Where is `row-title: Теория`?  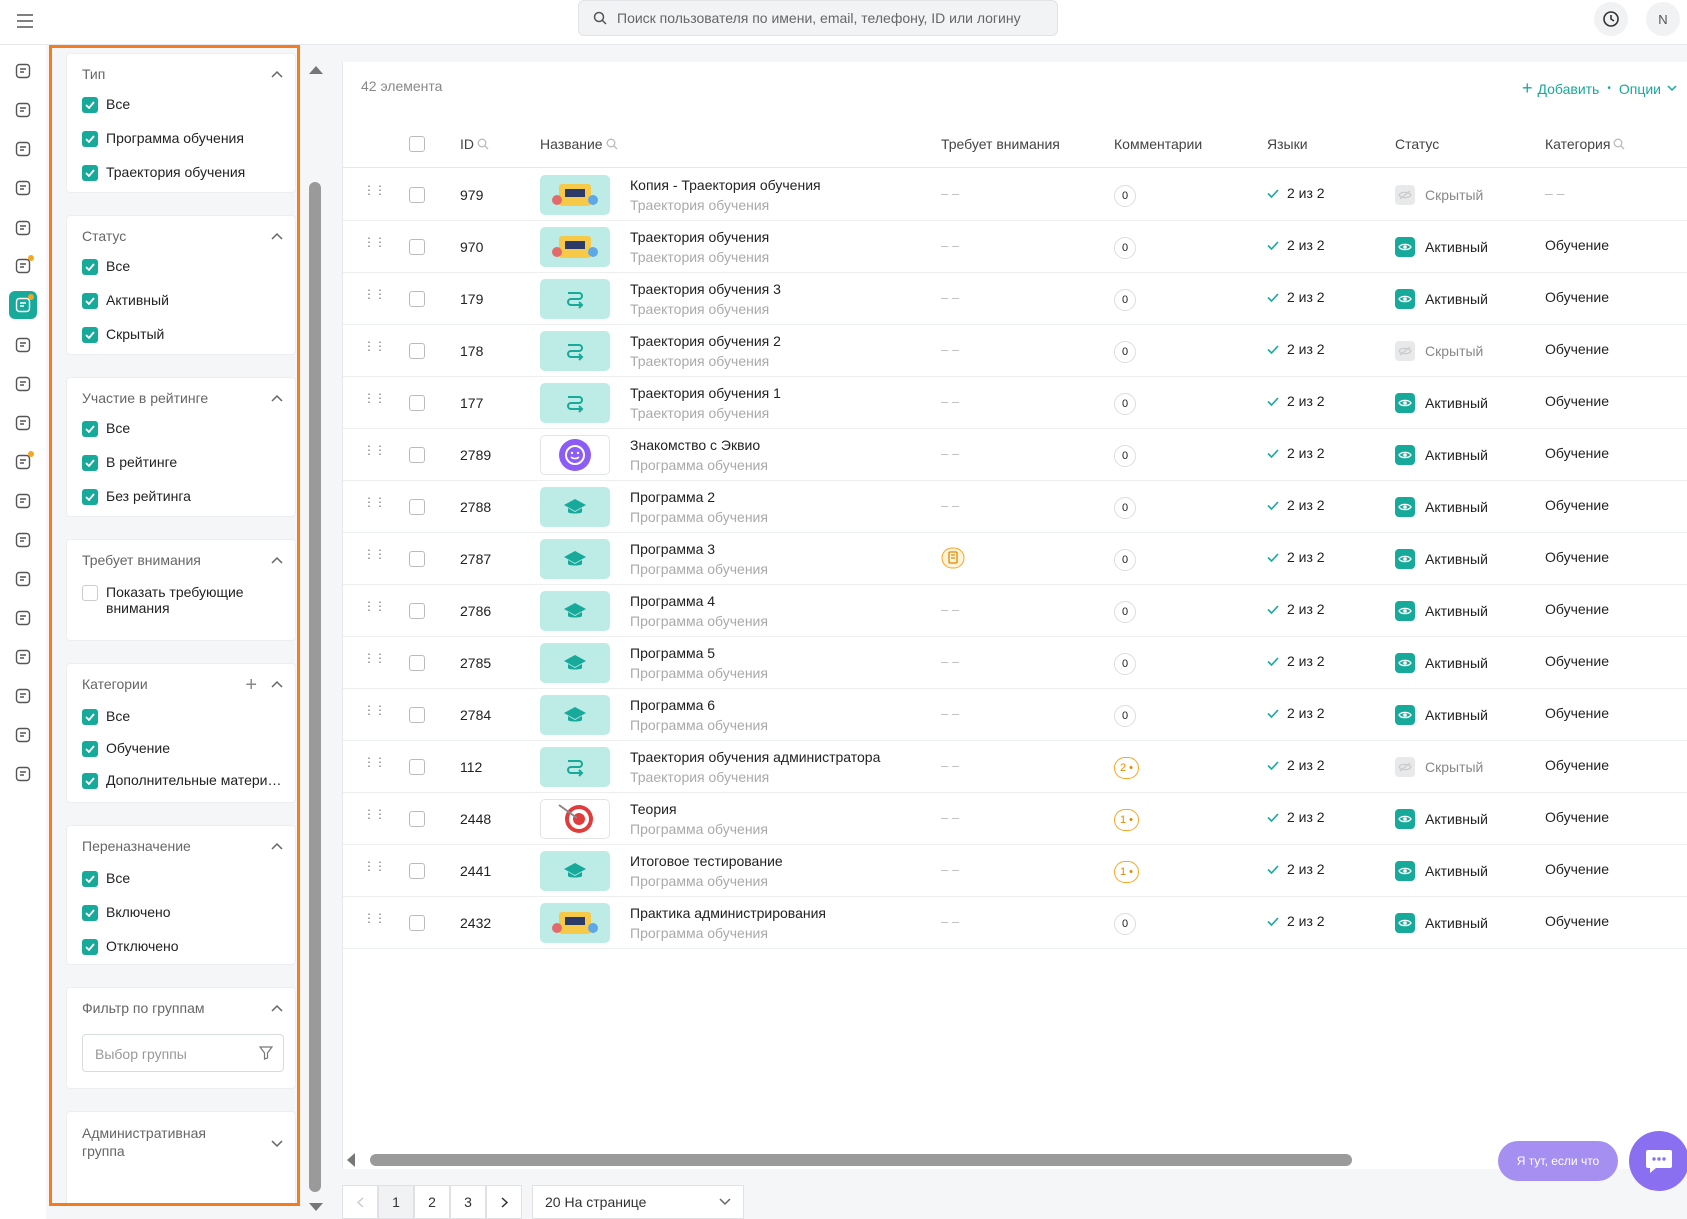
row-title: Теория is located at coordinates (653, 809).